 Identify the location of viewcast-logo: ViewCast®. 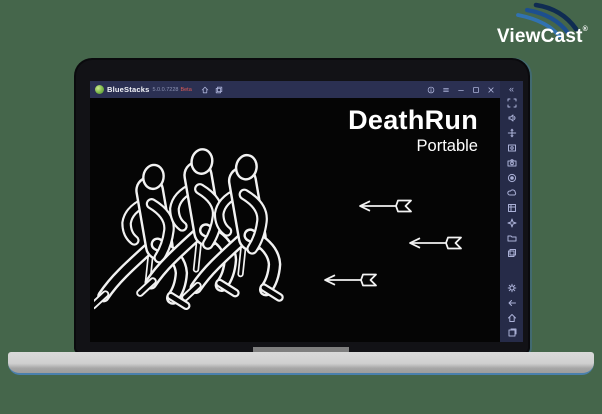
(542, 28).